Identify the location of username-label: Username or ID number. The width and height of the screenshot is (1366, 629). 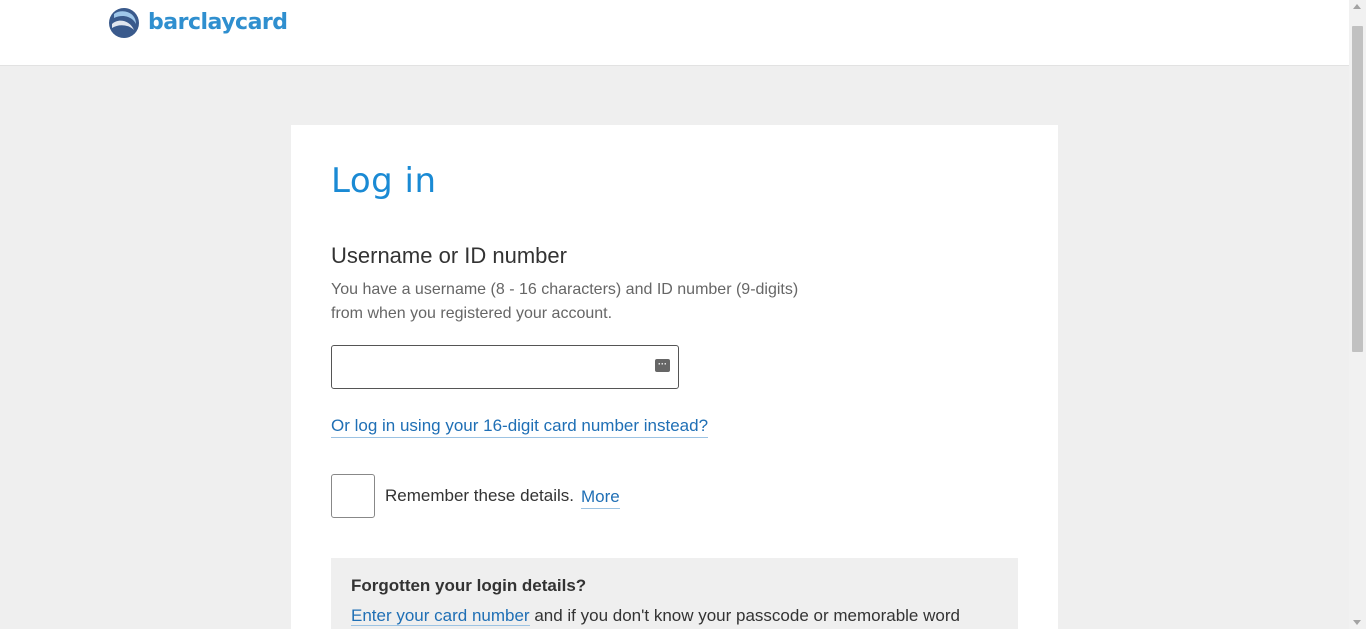
(449, 255).